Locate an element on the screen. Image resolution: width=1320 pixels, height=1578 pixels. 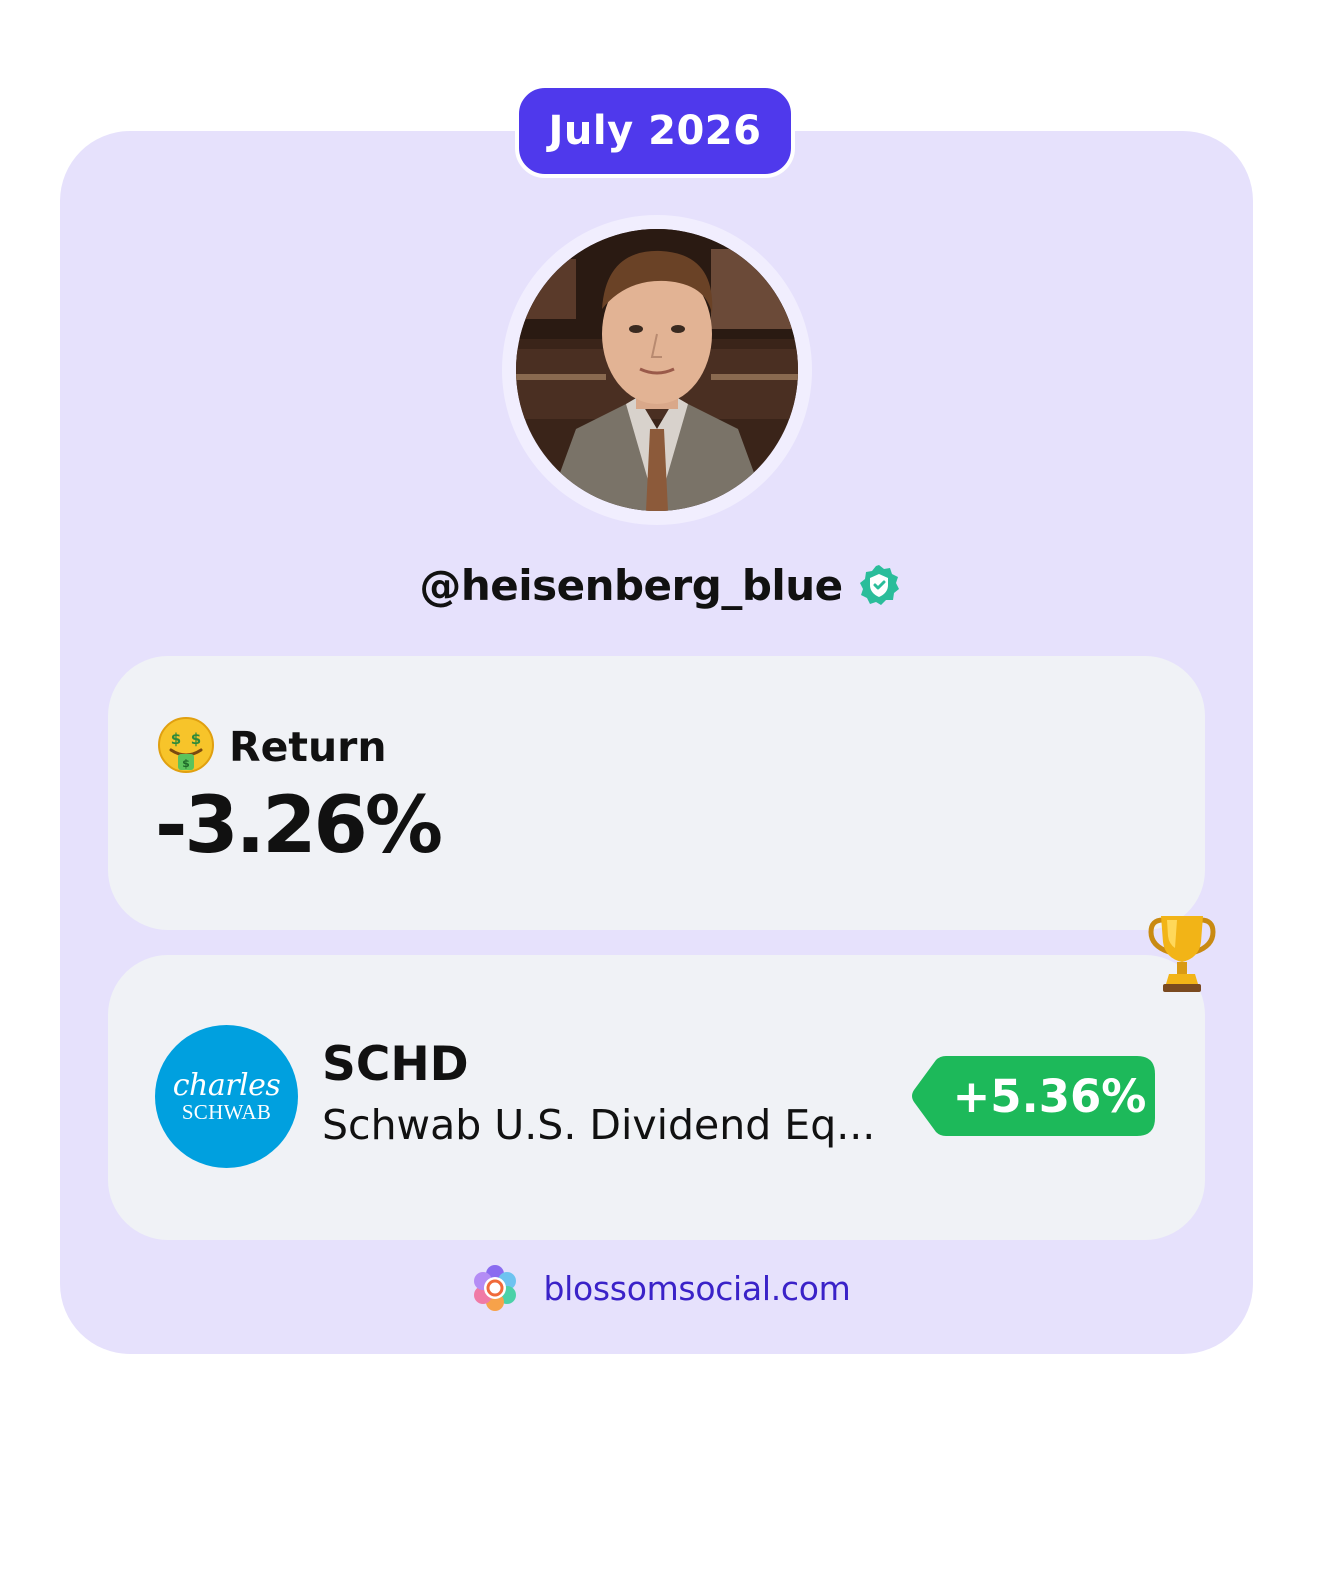
holding-change-badge: +5.36% is located at coordinates (1033, 1096).